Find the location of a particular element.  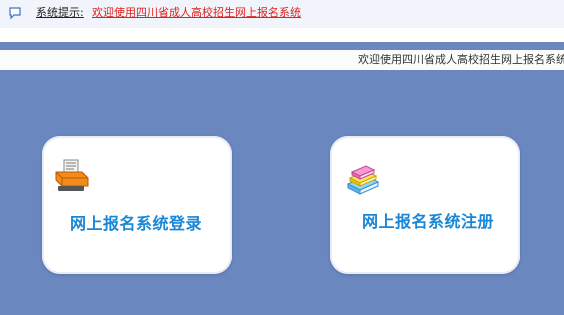

marquee-text: 欢迎使用四川省成人高校招生网上报名系统 is located at coordinates (461, 59).